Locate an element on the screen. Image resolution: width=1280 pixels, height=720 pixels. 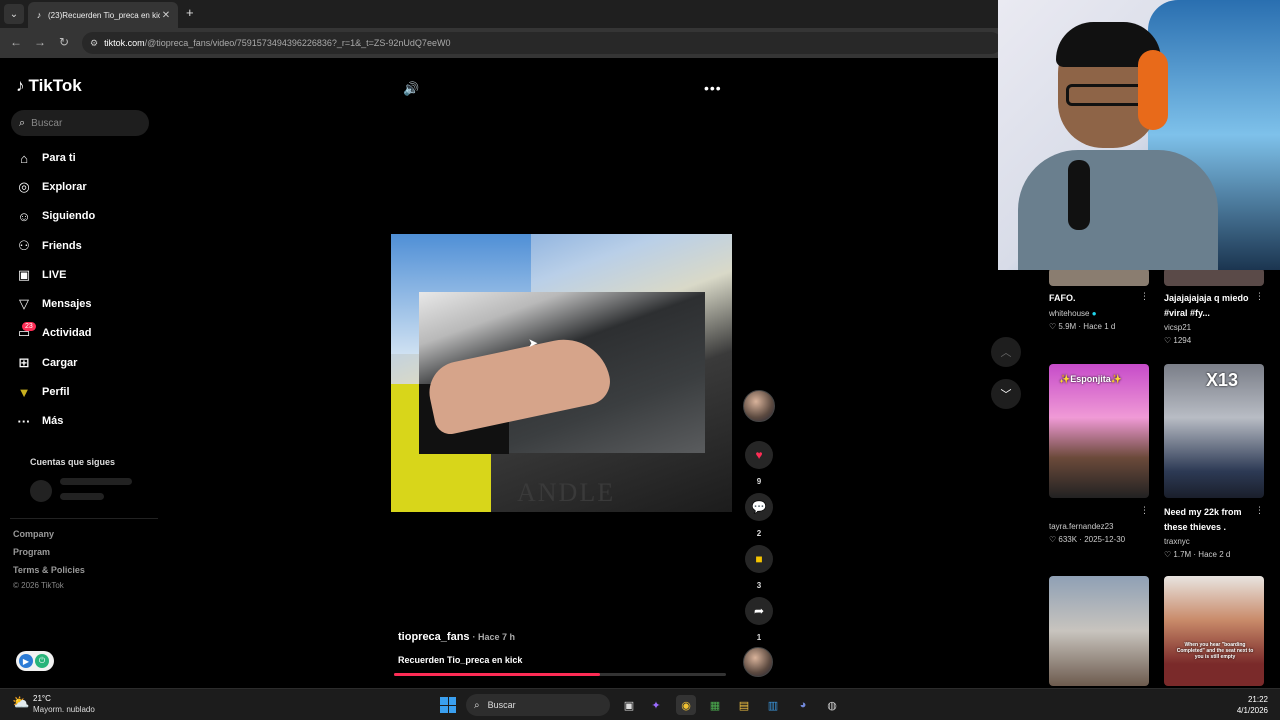
heart-icon: ♥ is located at coordinates (759, 455).